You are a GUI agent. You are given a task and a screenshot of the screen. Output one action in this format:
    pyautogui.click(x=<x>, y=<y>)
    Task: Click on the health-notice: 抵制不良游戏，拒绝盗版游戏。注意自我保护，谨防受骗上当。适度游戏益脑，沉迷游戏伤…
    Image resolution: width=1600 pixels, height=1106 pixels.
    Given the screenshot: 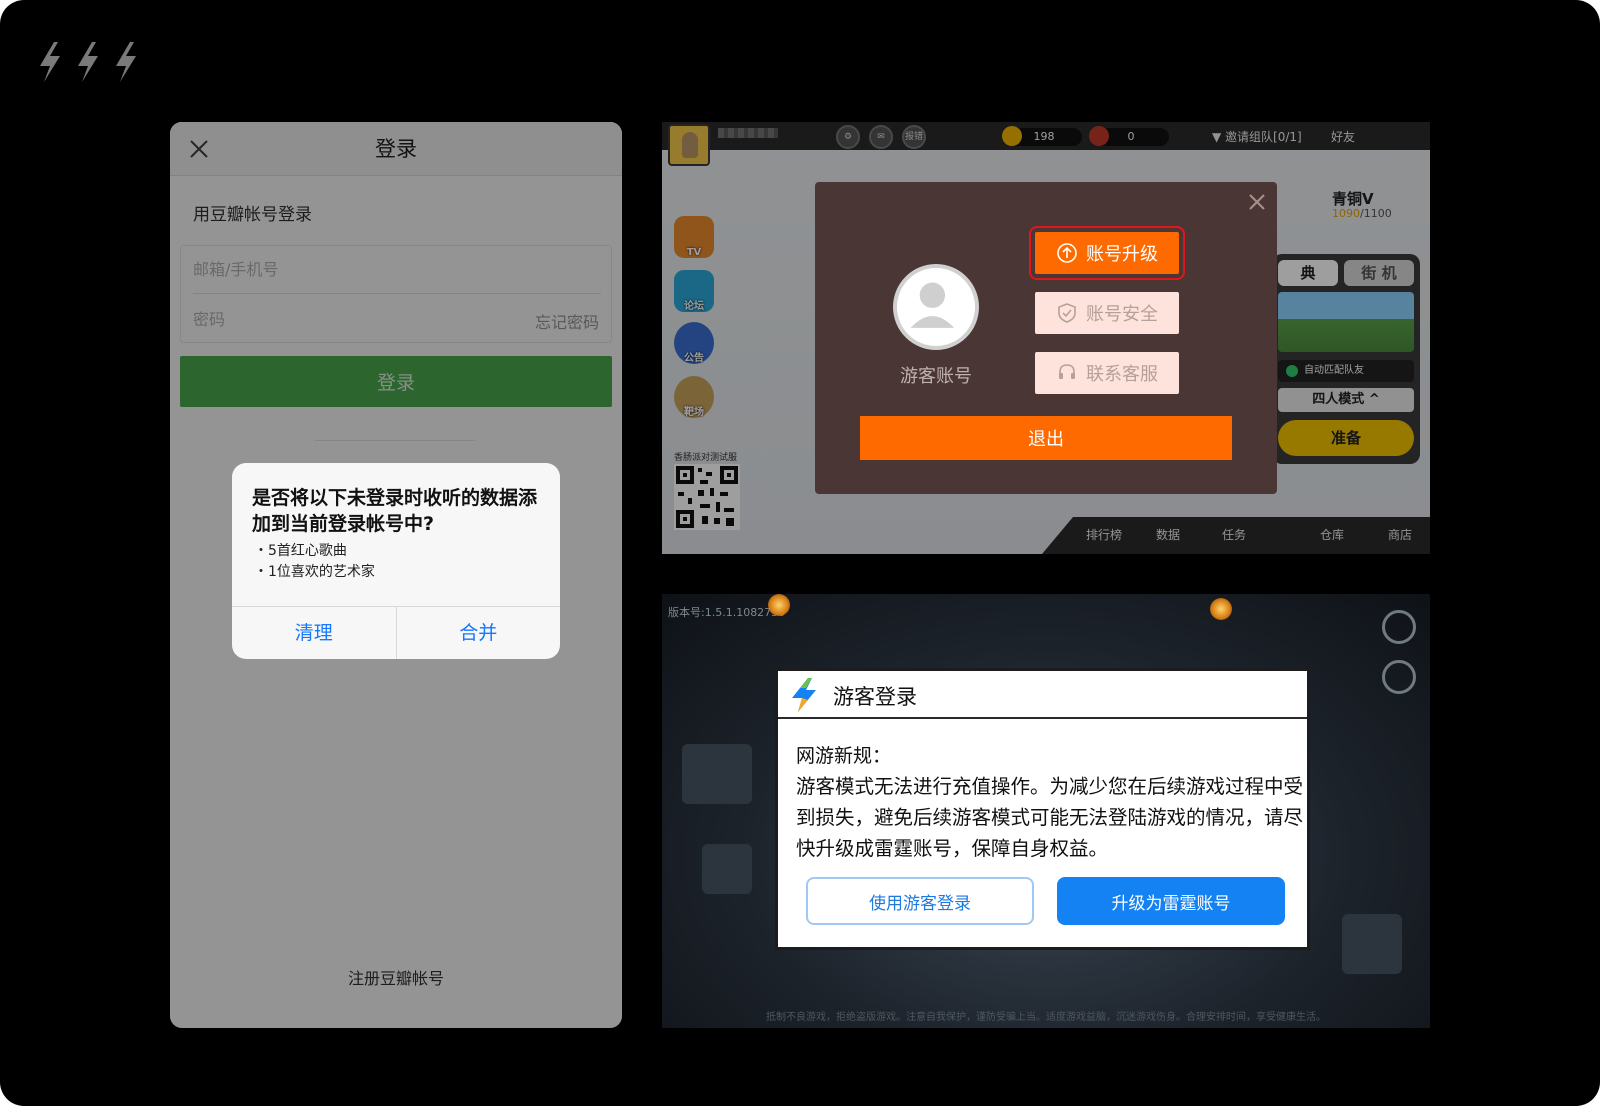 What is the action you would take?
    pyautogui.click(x=1046, y=1017)
    